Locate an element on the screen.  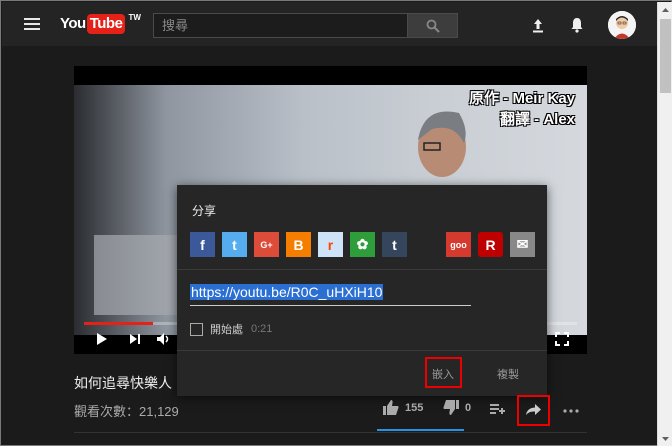
share-facebook-button: f is located at coordinates (202, 244).